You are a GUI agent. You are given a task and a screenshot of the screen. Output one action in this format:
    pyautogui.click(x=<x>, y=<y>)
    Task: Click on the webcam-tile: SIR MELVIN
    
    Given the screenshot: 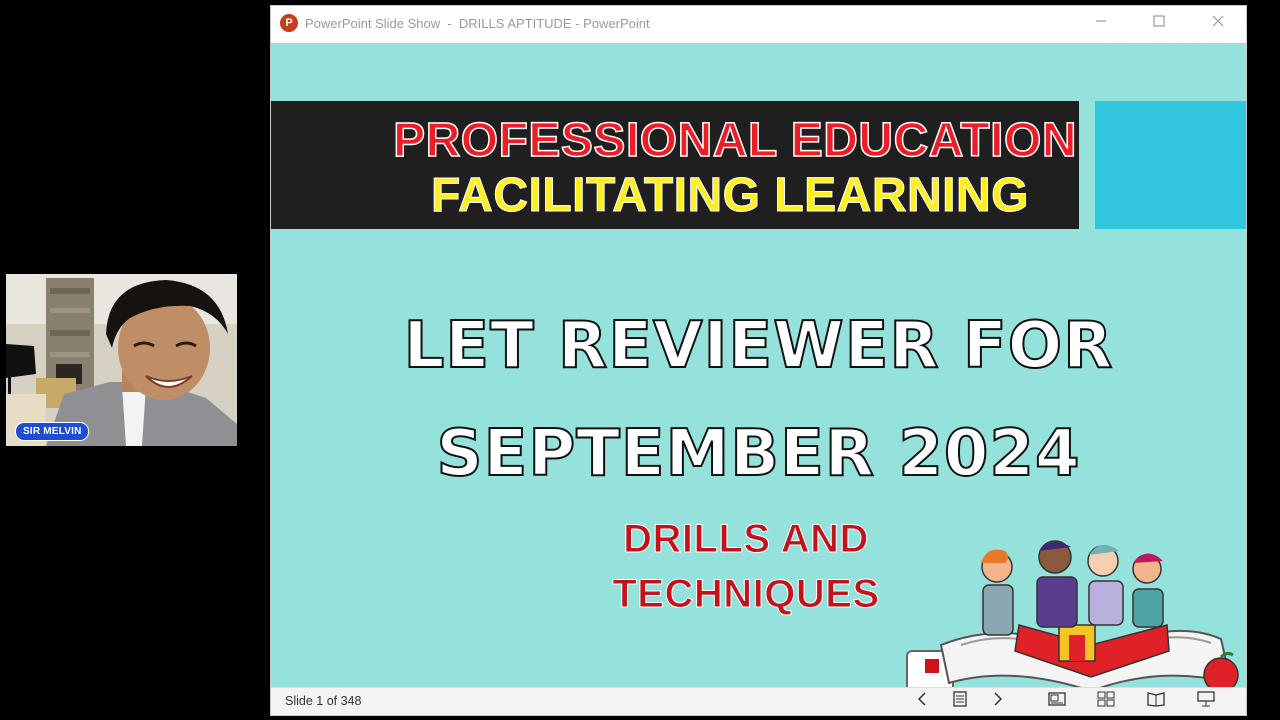 What is the action you would take?
    pyautogui.click(x=121, y=360)
    